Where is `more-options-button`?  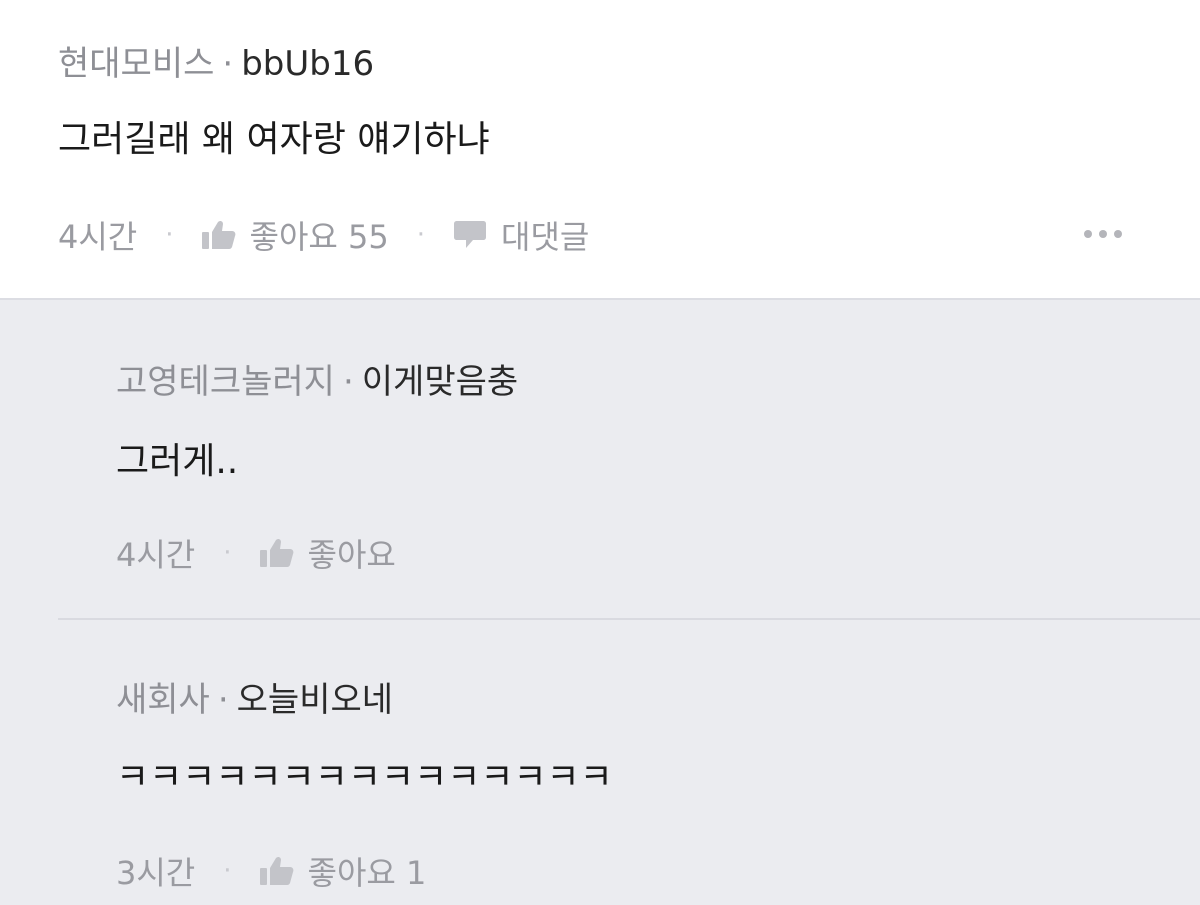
more-options-button is located at coordinates (1103, 234).